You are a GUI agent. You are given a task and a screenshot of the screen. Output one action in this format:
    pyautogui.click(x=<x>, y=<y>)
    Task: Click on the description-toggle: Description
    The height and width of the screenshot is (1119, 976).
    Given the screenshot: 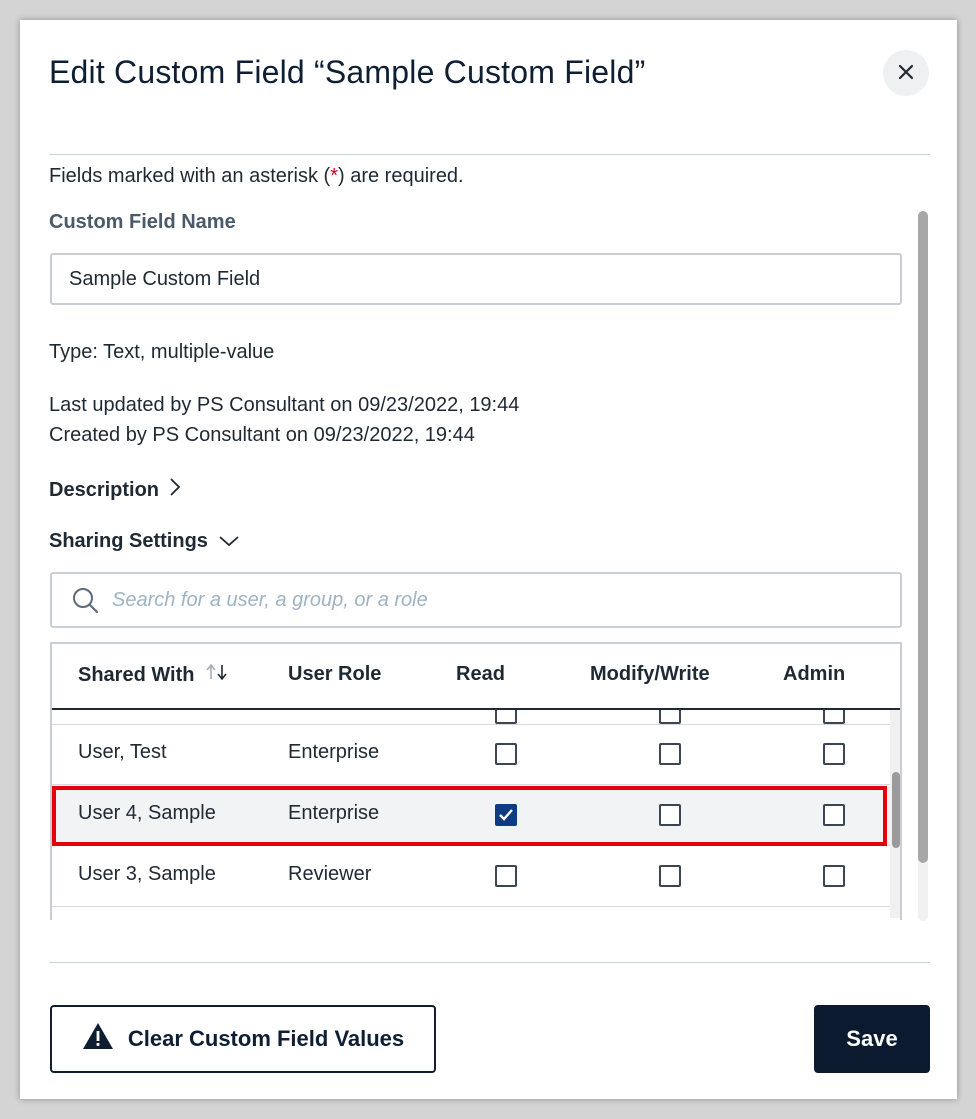 What is the action you would take?
    pyautogui.click(x=115, y=490)
    